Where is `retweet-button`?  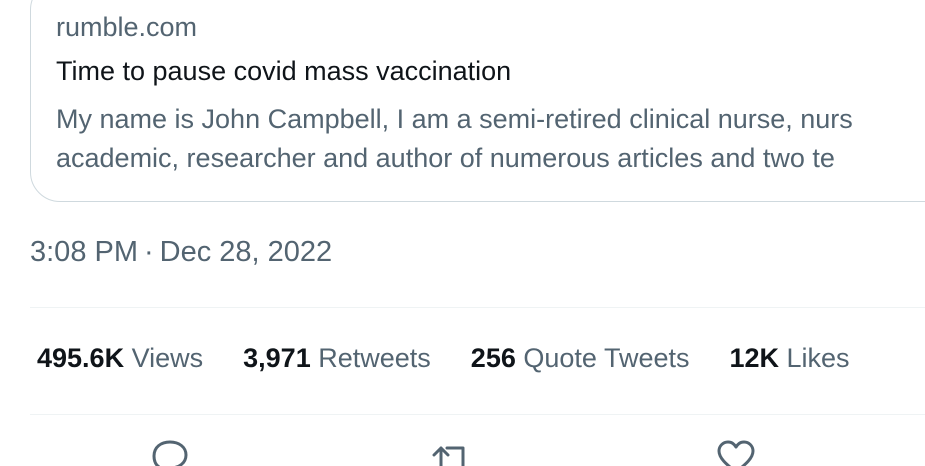 retweet-button is located at coordinates (452, 451).